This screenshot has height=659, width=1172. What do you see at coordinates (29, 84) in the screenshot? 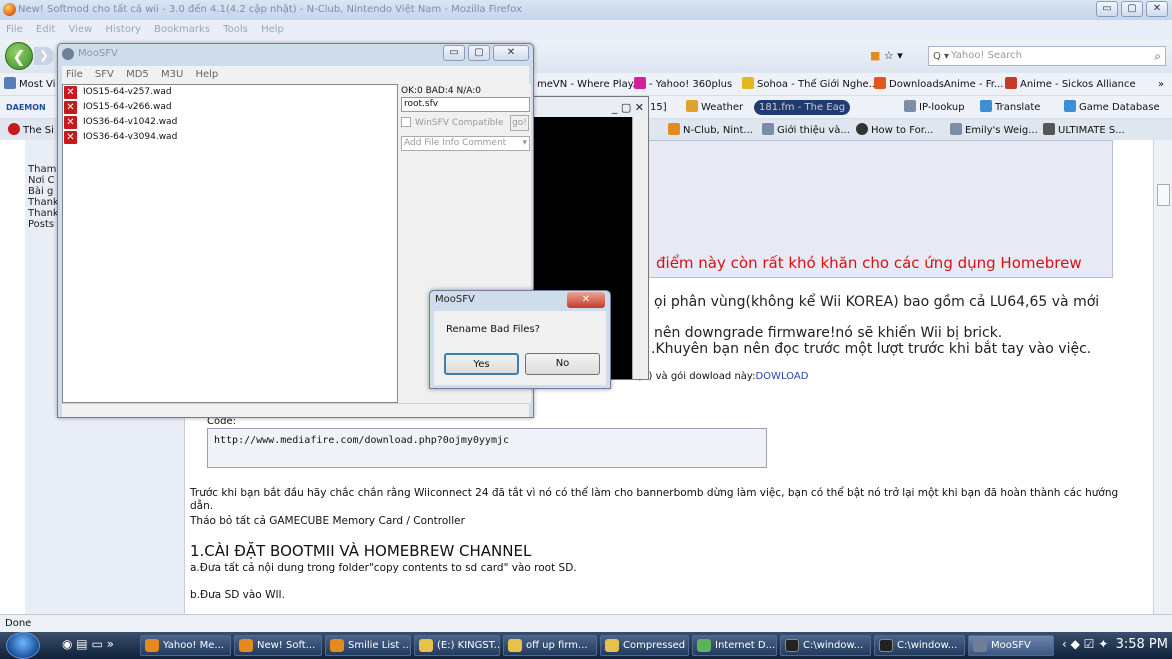
I see `bookmark-item: Most Vi` at bounding box center [29, 84].